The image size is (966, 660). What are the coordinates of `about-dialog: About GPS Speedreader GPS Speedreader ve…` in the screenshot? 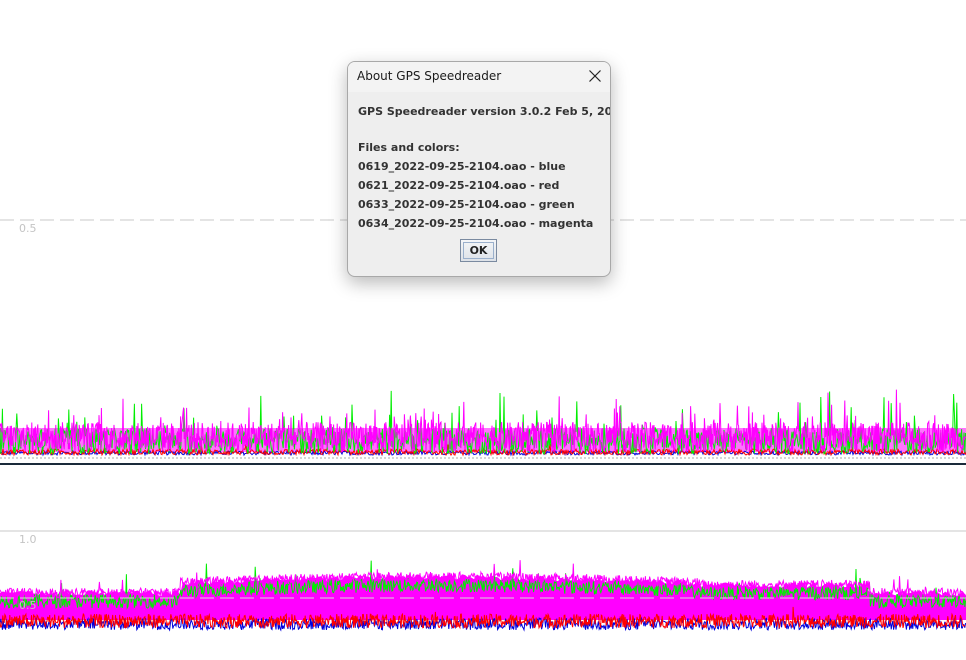 It's located at (479, 169).